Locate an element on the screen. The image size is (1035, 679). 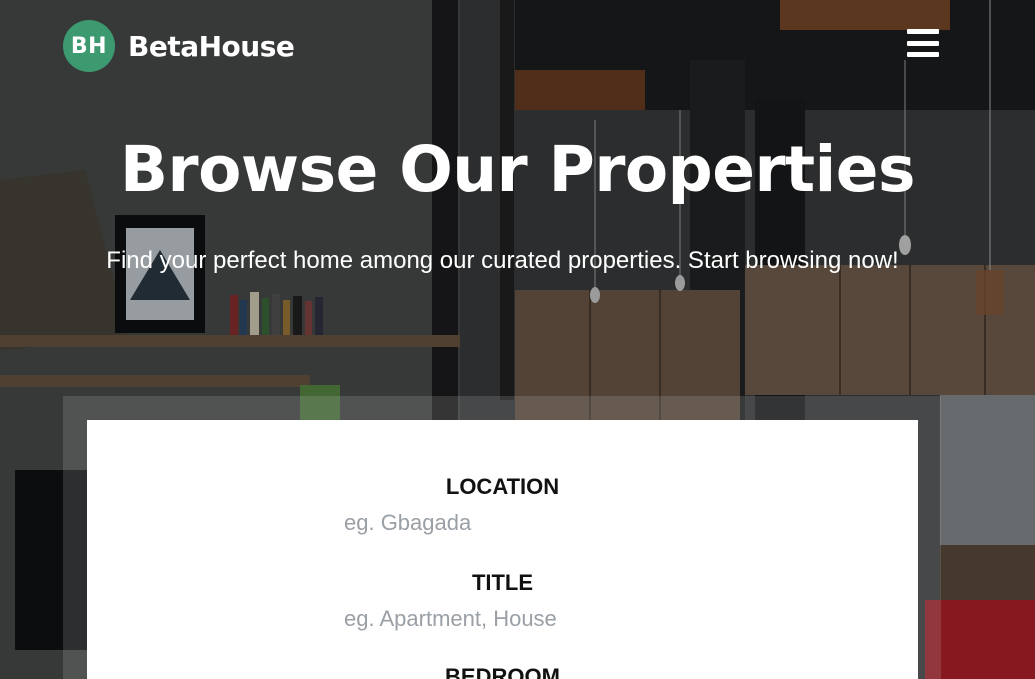
brand-logo: BH BetaHouse is located at coordinates (179, 46).